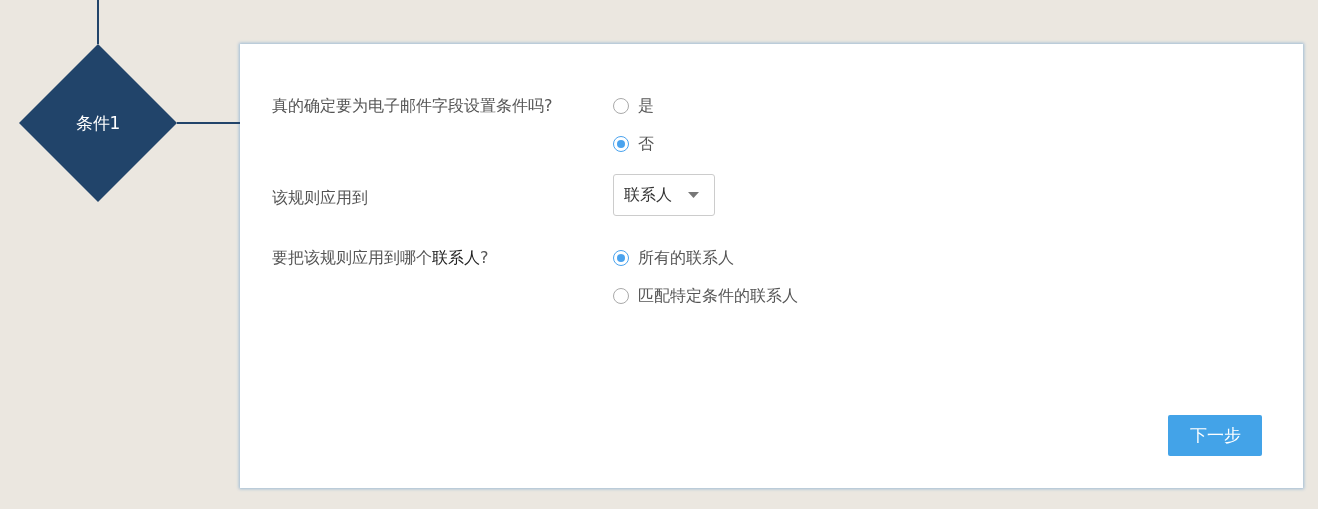  What do you see at coordinates (686, 258) in the screenshot?
I see `option-label: 所有的联系人` at bounding box center [686, 258].